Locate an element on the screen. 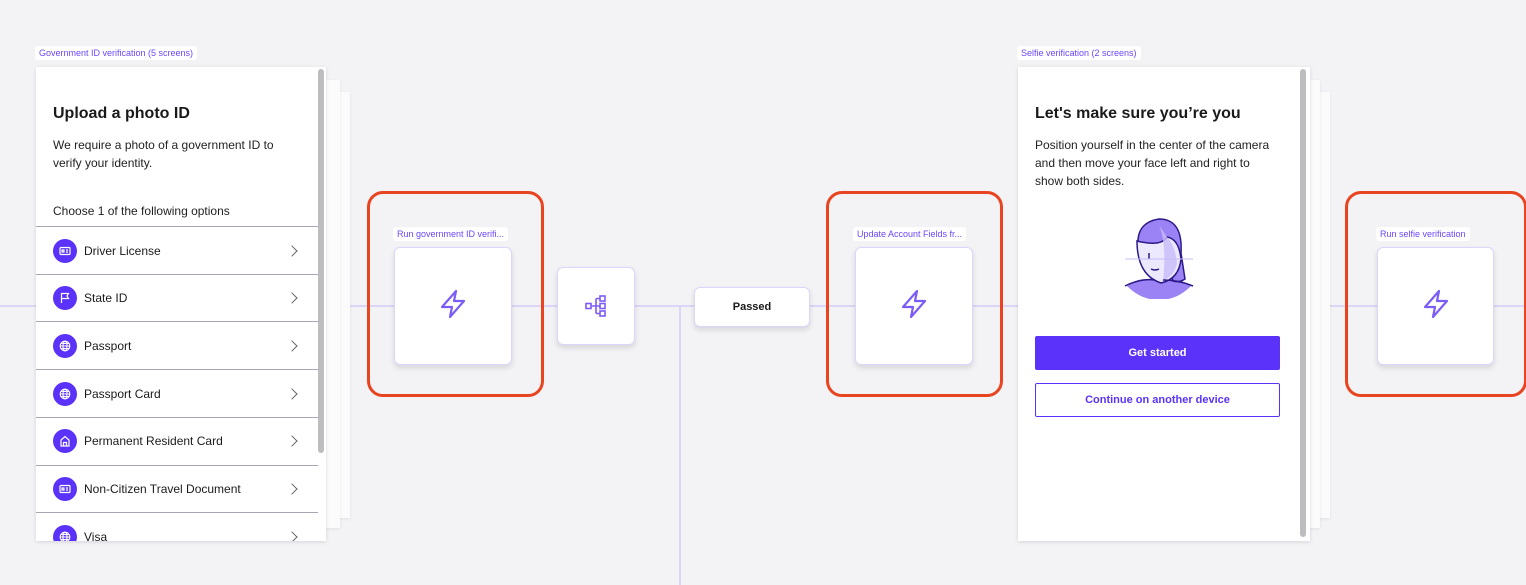  branch-connector-line is located at coordinates (680, 445).